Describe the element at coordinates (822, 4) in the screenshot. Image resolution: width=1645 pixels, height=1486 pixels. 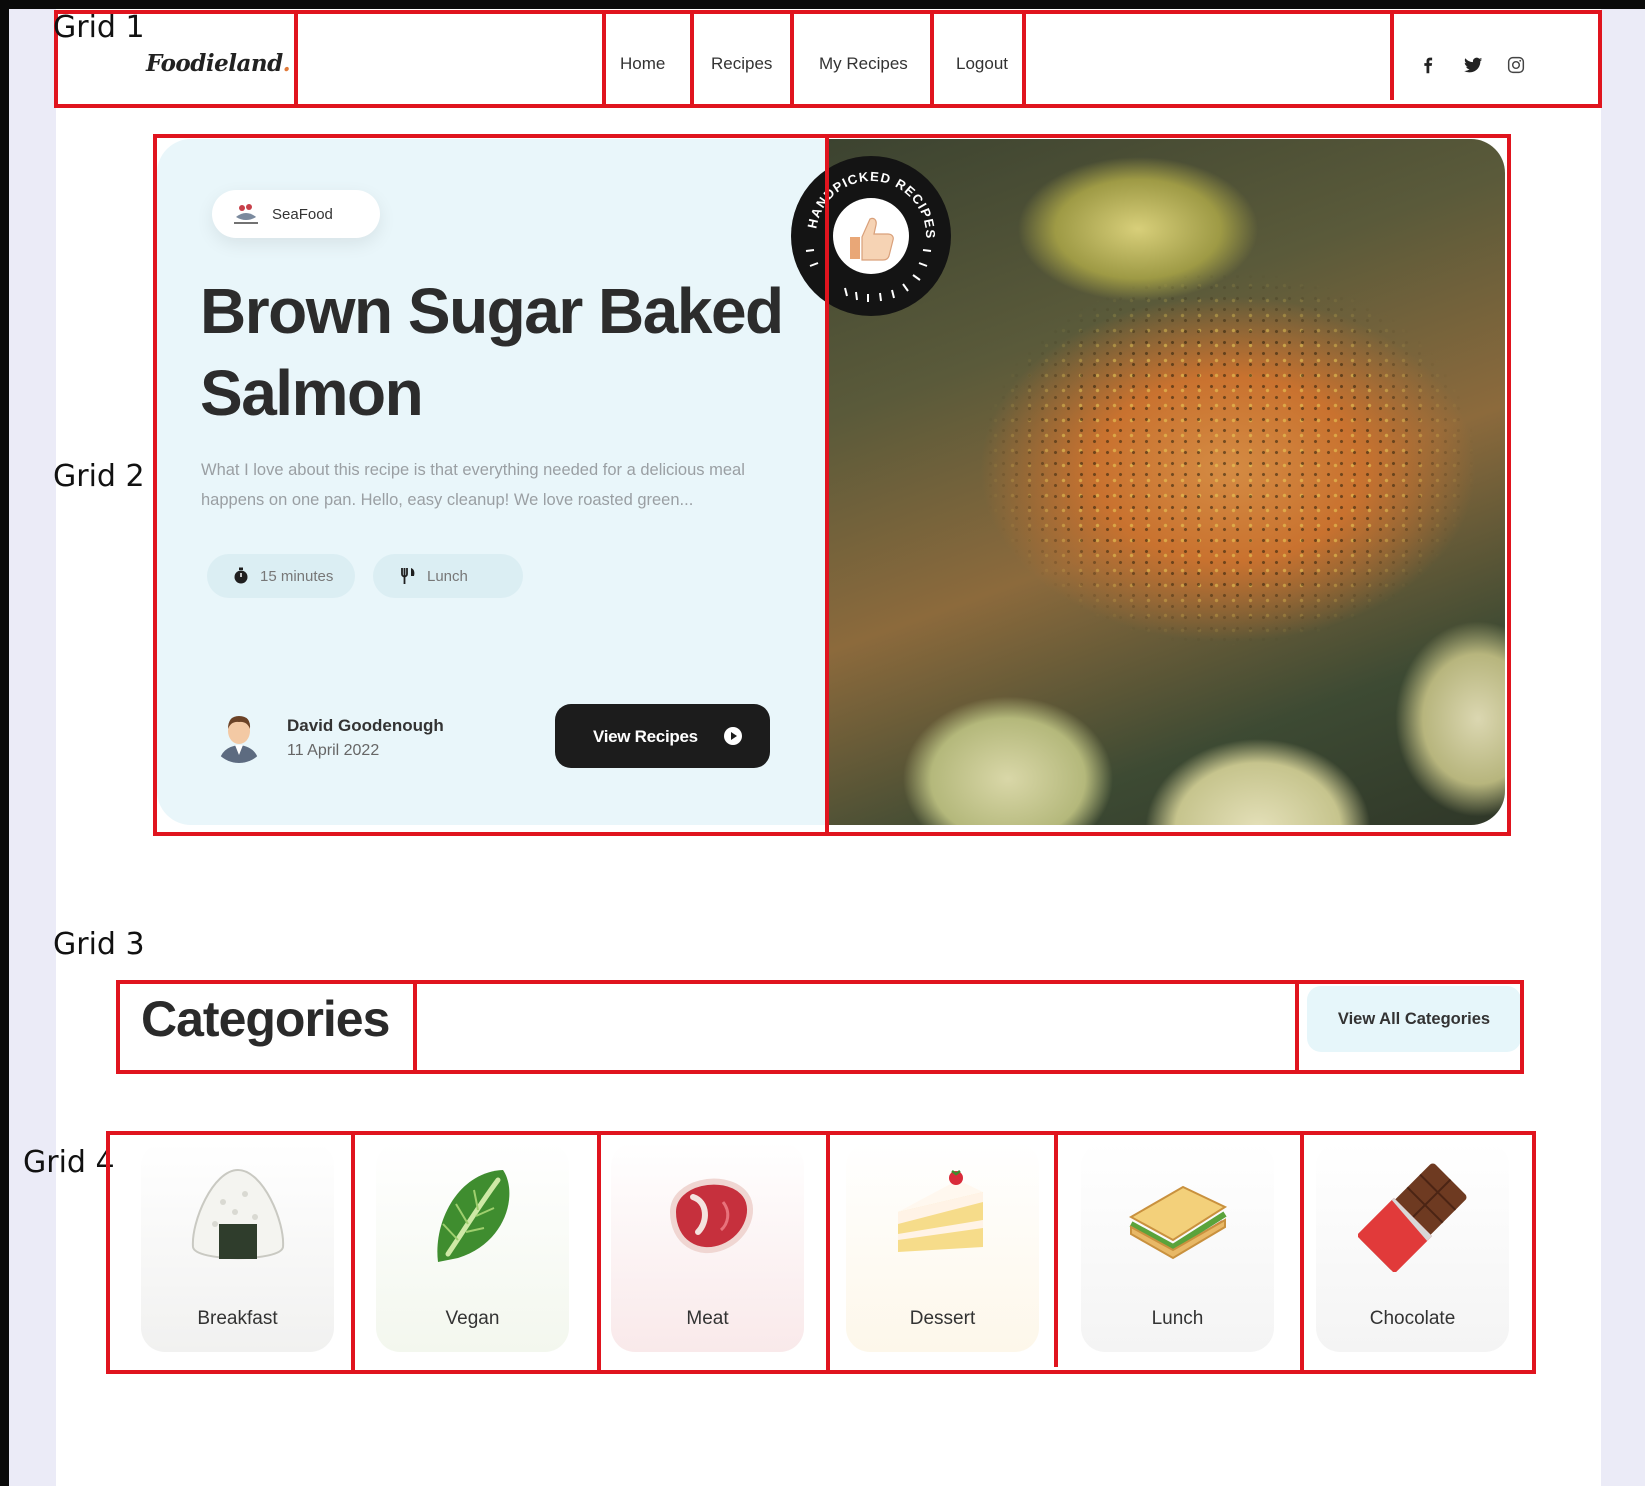
I see `window-top-edge` at that location.